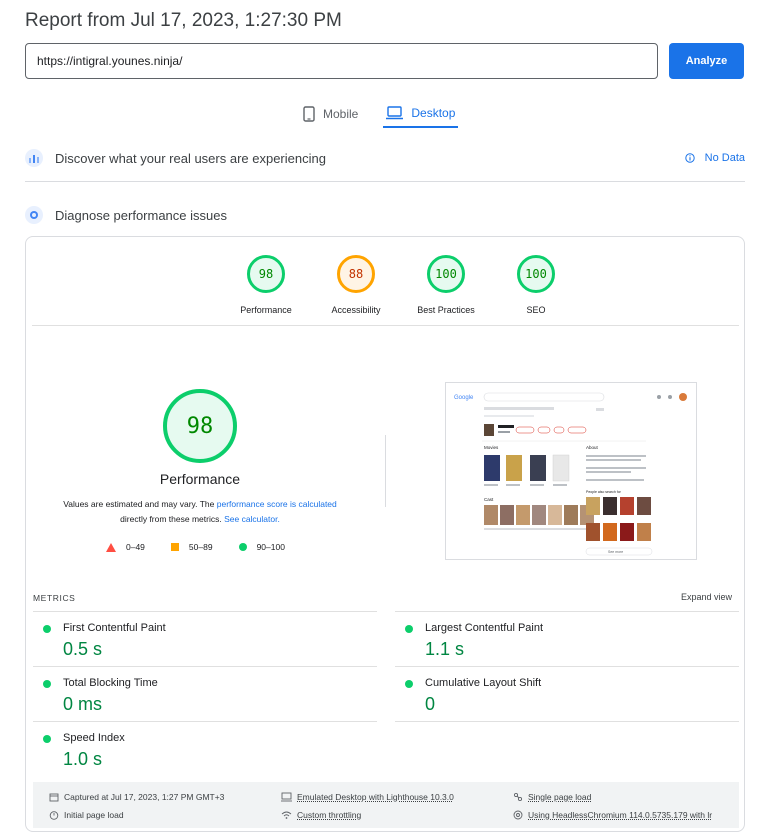 The width and height of the screenshot is (758, 836). What do you see at coordinates (518, 797) in the screenshot?
I see `nodes-icon` at bounding box center [518, 797].